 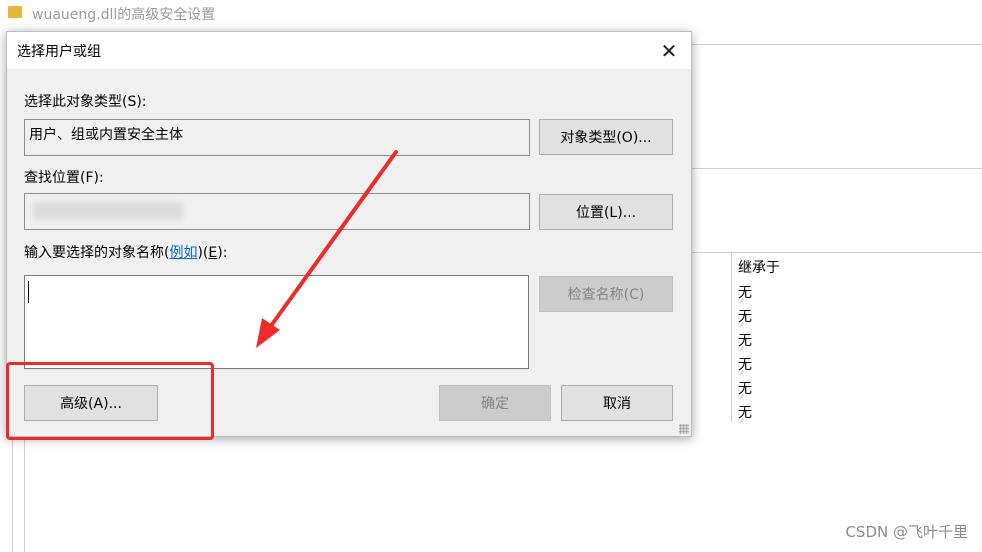 I want to click on highlight-box-advanced, so click(x=110, y=401).